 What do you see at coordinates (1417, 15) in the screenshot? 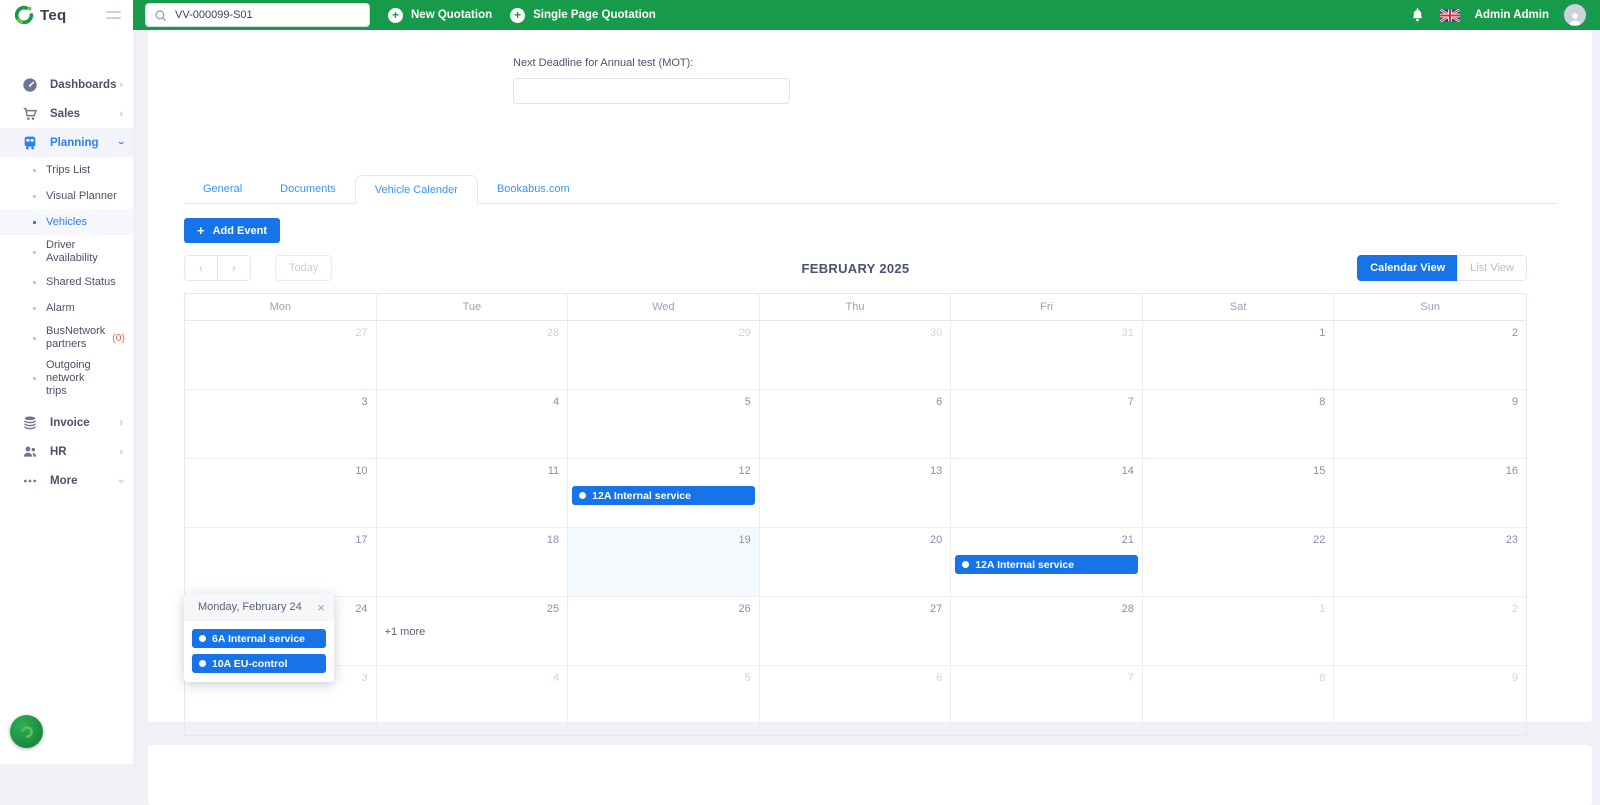
I see `notification-bell-icon` at bounding box center [1417, 15].